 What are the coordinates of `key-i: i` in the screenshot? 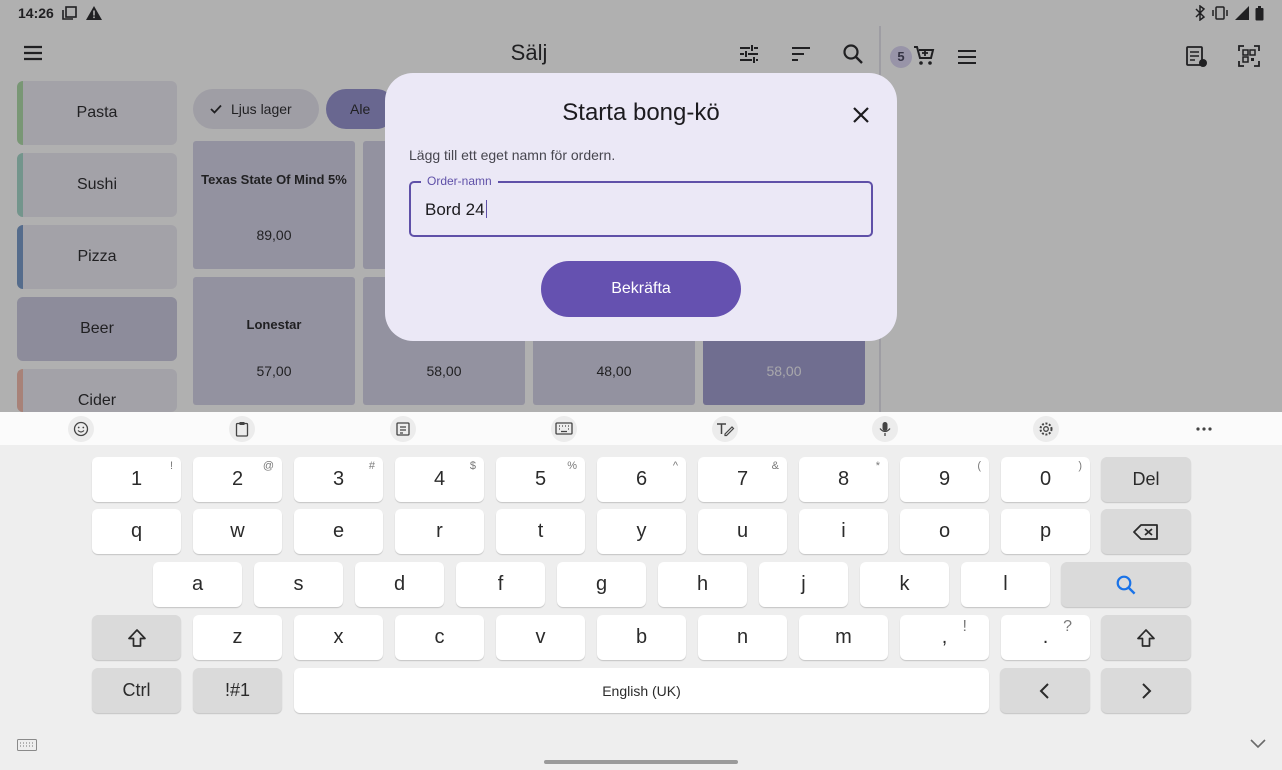 It's located at (843, 531).